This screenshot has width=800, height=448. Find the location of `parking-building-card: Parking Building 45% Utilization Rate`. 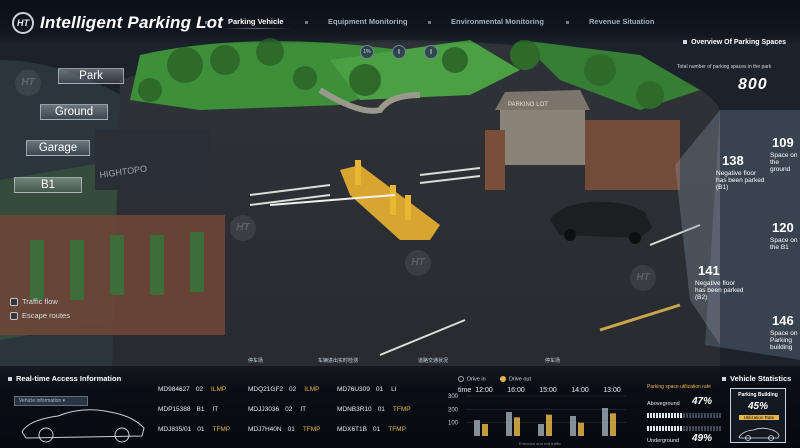

parking-building-card: Parking Building 45% Utilization Rate is located at coordinates (758, 415).